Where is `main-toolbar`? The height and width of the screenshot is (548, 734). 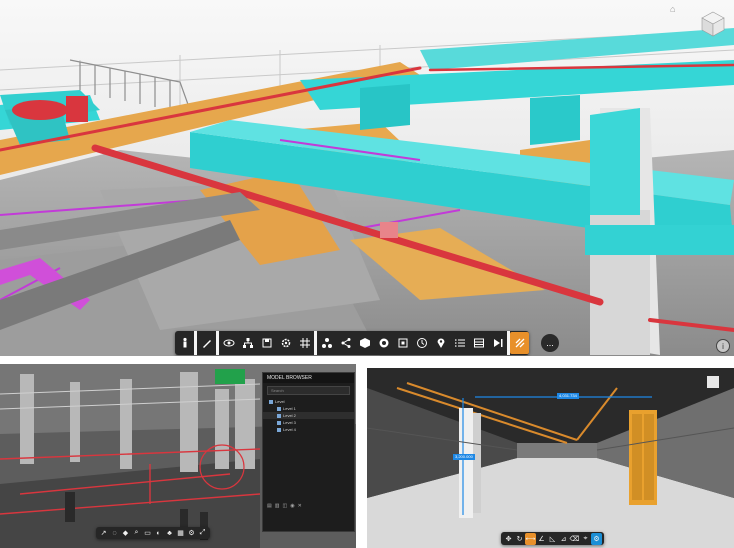 main-toolbar is located at coordinates (352, 343).